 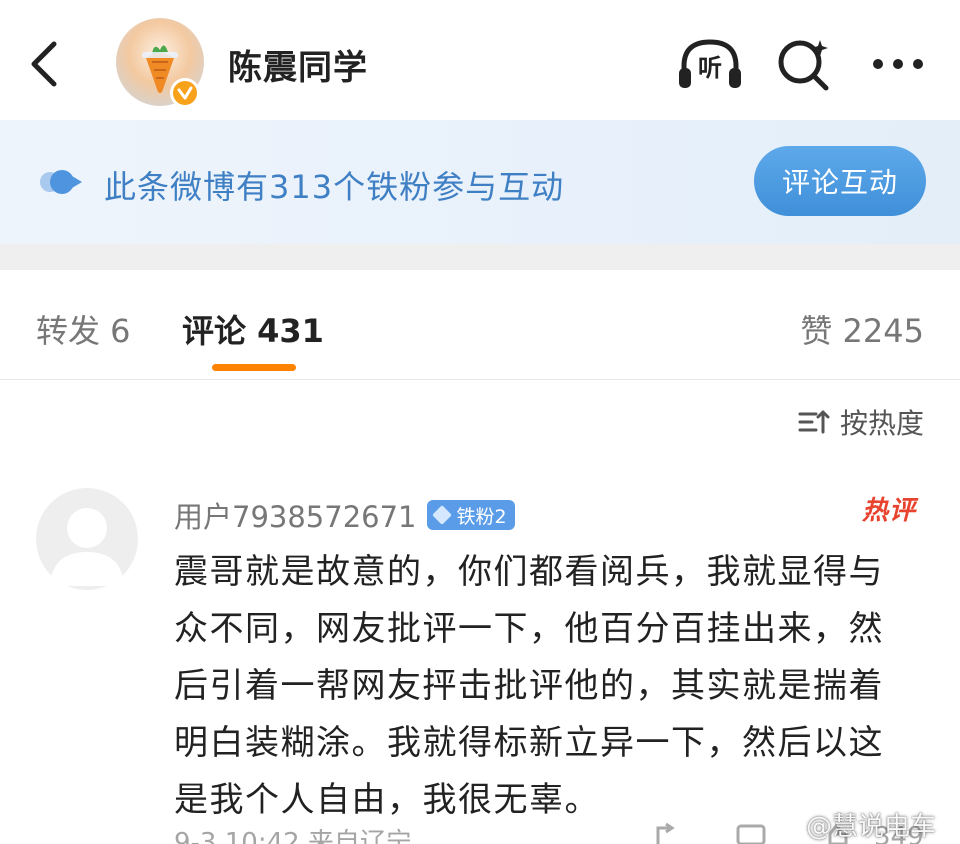 What do you see at coordinates (298, 64) in the screenshot?
I see `page-title: 陈震同学` at bounding box center [298, 64].